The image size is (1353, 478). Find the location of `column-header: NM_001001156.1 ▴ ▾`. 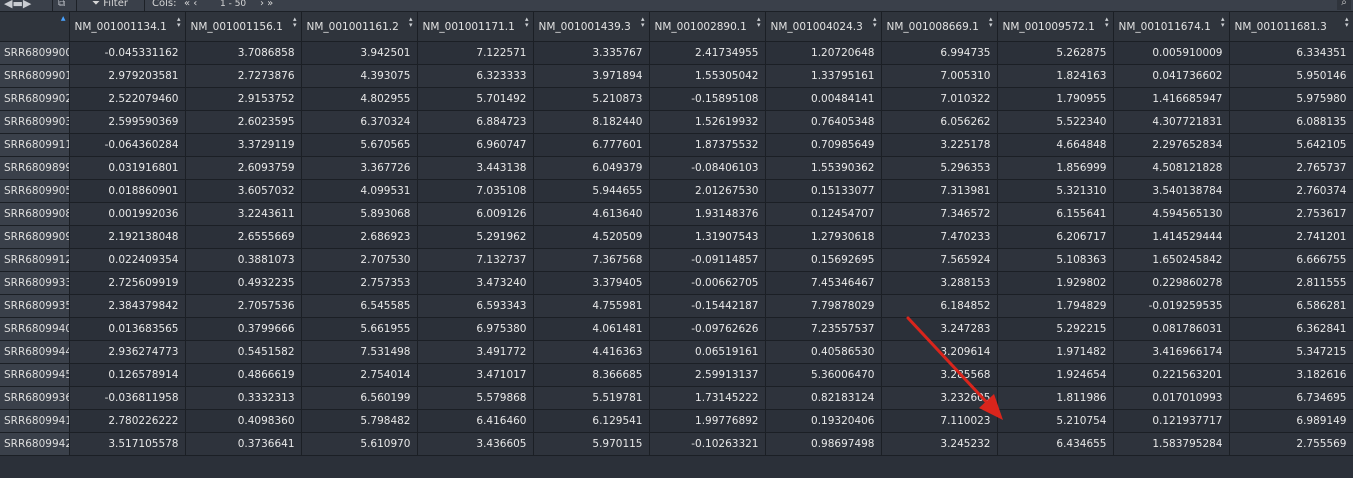

column-header: NM_001001156.1 ▴ ▾ is located at coordinates (243, 27).